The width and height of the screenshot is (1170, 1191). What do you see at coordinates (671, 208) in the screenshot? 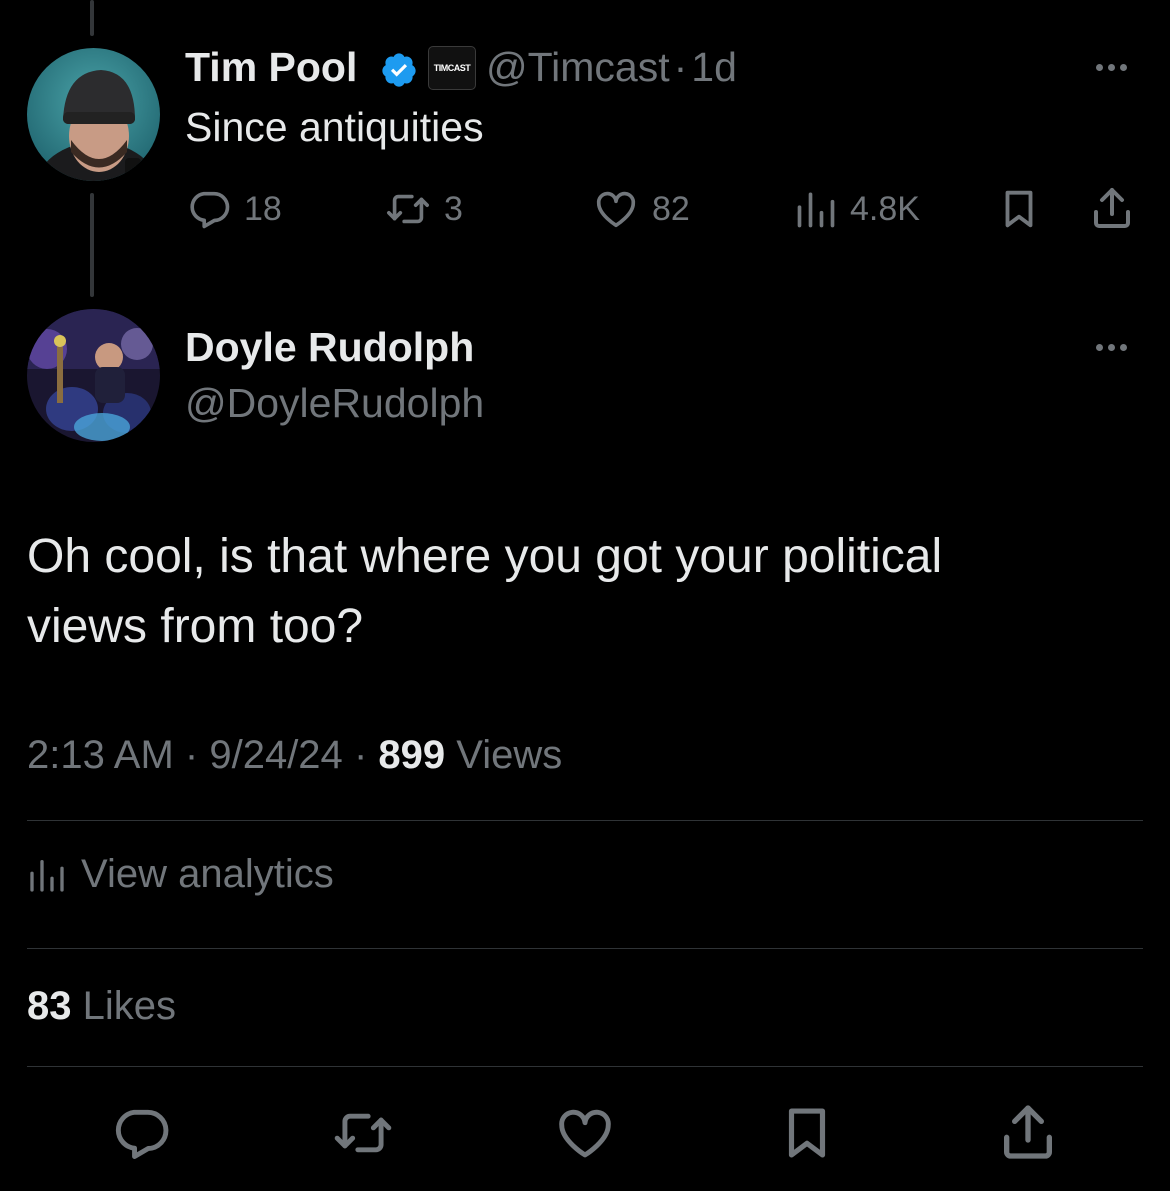
I see `parent-like-count: 82` at bounding box center [671, 208].